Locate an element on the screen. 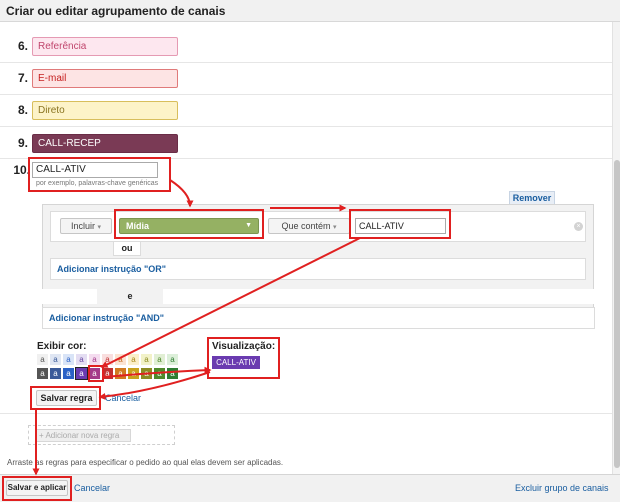  color-swatch-dark-3: a is located at coordinates (68, 373).